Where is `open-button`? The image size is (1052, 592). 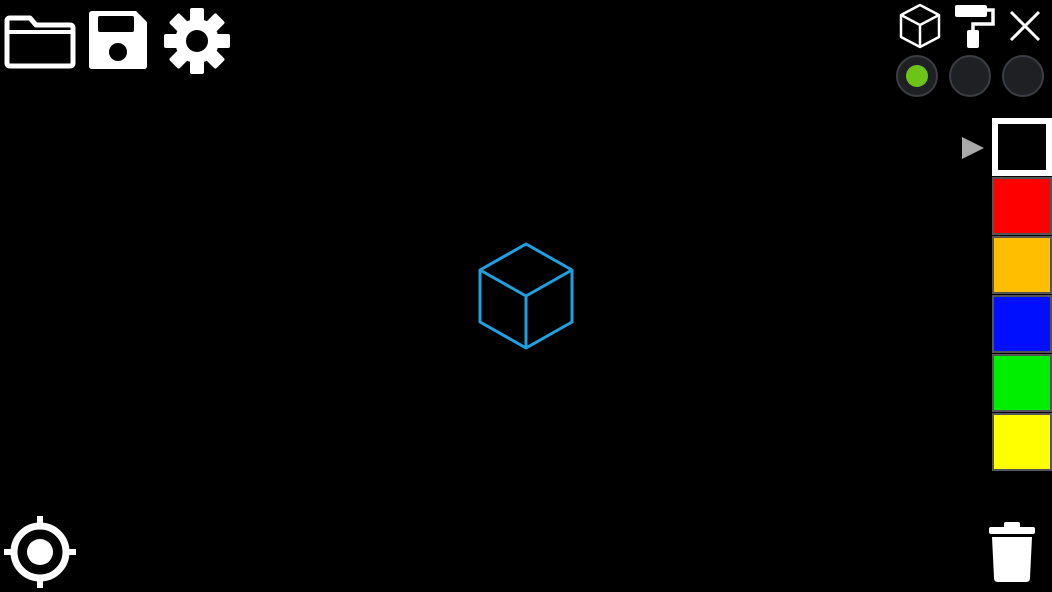
open-button is located at coordinates (40, 39).